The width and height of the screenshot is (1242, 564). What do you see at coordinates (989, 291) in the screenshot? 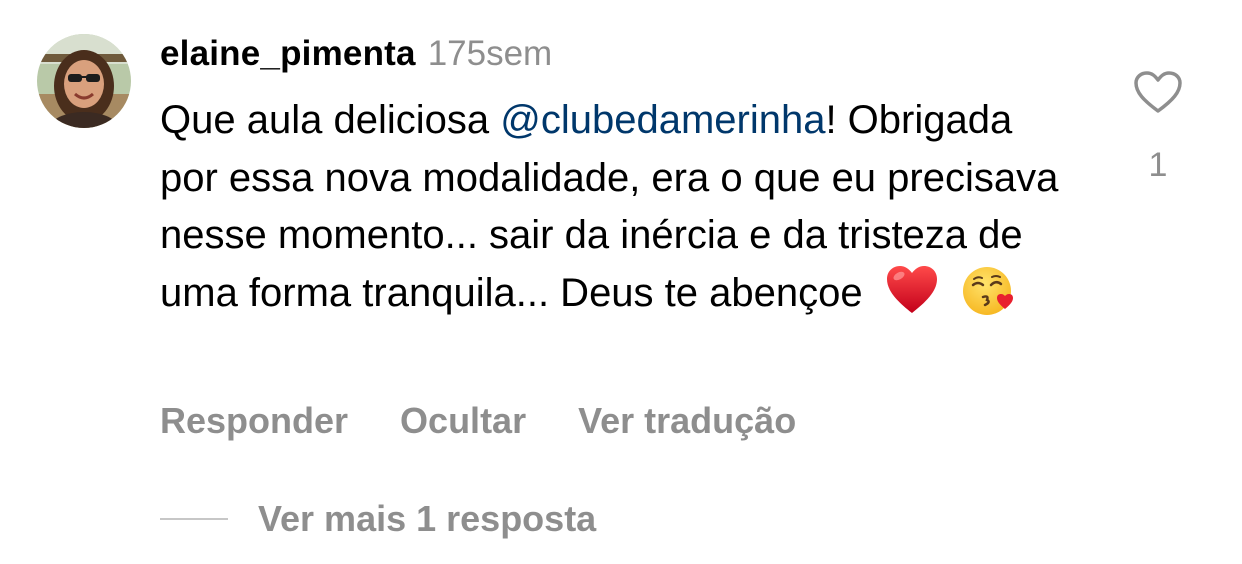
I see `face-blowing-kiss-icon` at bounding box center [989, 291].